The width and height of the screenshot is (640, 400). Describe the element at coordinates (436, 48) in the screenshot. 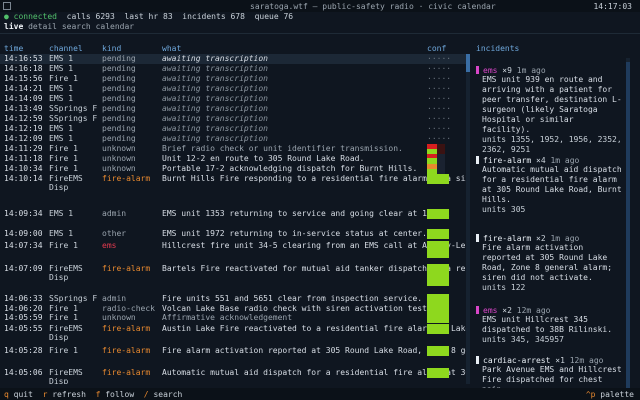

I see `col-header-conf: conf` at that location.